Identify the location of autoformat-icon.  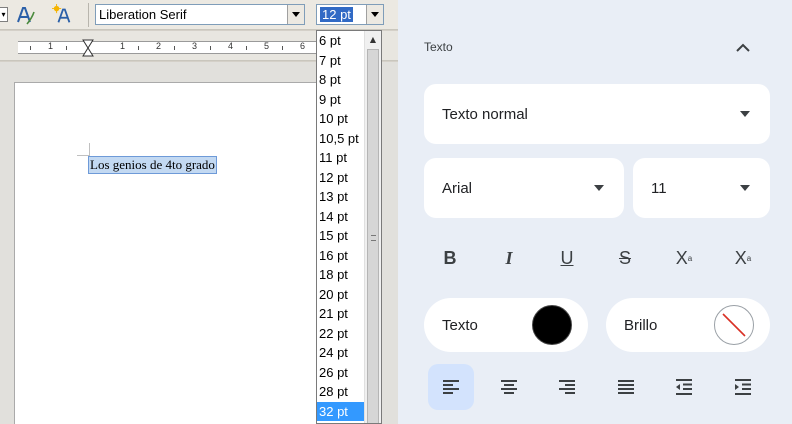
(63, 15).